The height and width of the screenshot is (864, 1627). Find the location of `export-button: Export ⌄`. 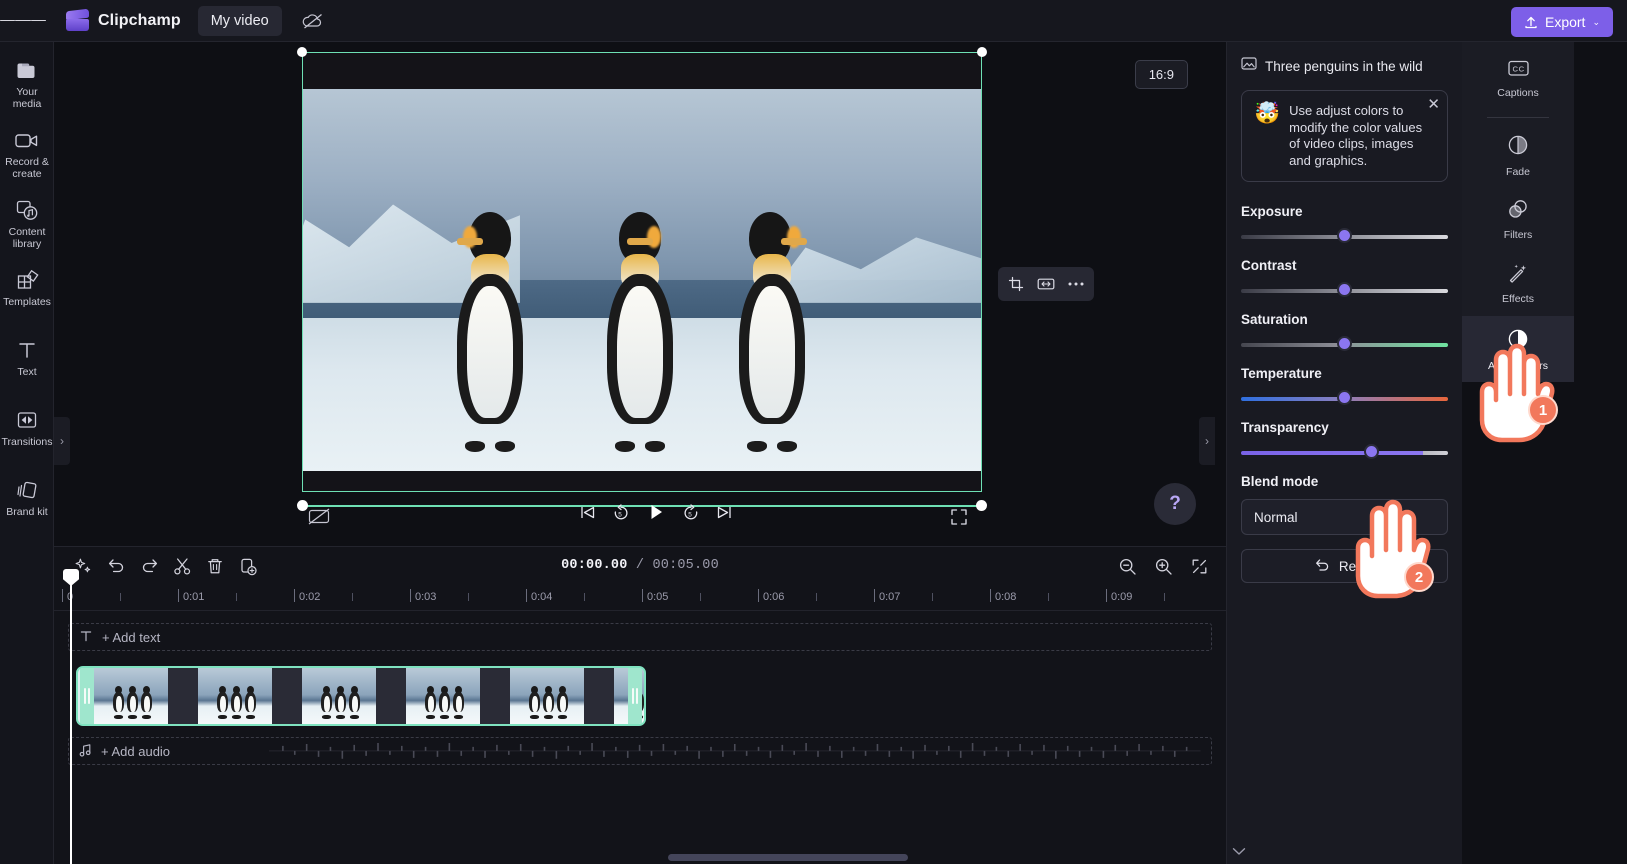

export-button: Export ⌄ is located at coordinates (1561, 22).